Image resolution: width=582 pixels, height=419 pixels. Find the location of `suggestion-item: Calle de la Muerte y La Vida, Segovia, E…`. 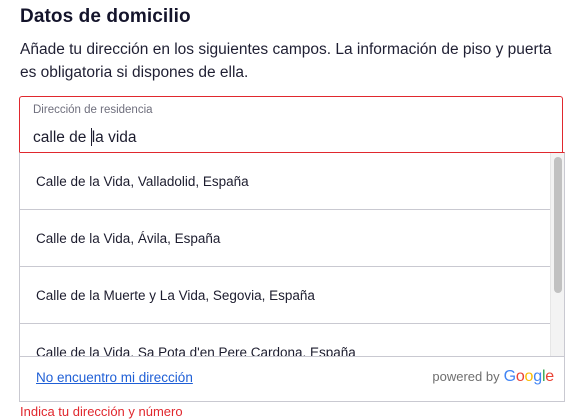

suggestion-item: Calle de la Muerte y La Vida, Segovia, E… is located at coordinates (285, 295).